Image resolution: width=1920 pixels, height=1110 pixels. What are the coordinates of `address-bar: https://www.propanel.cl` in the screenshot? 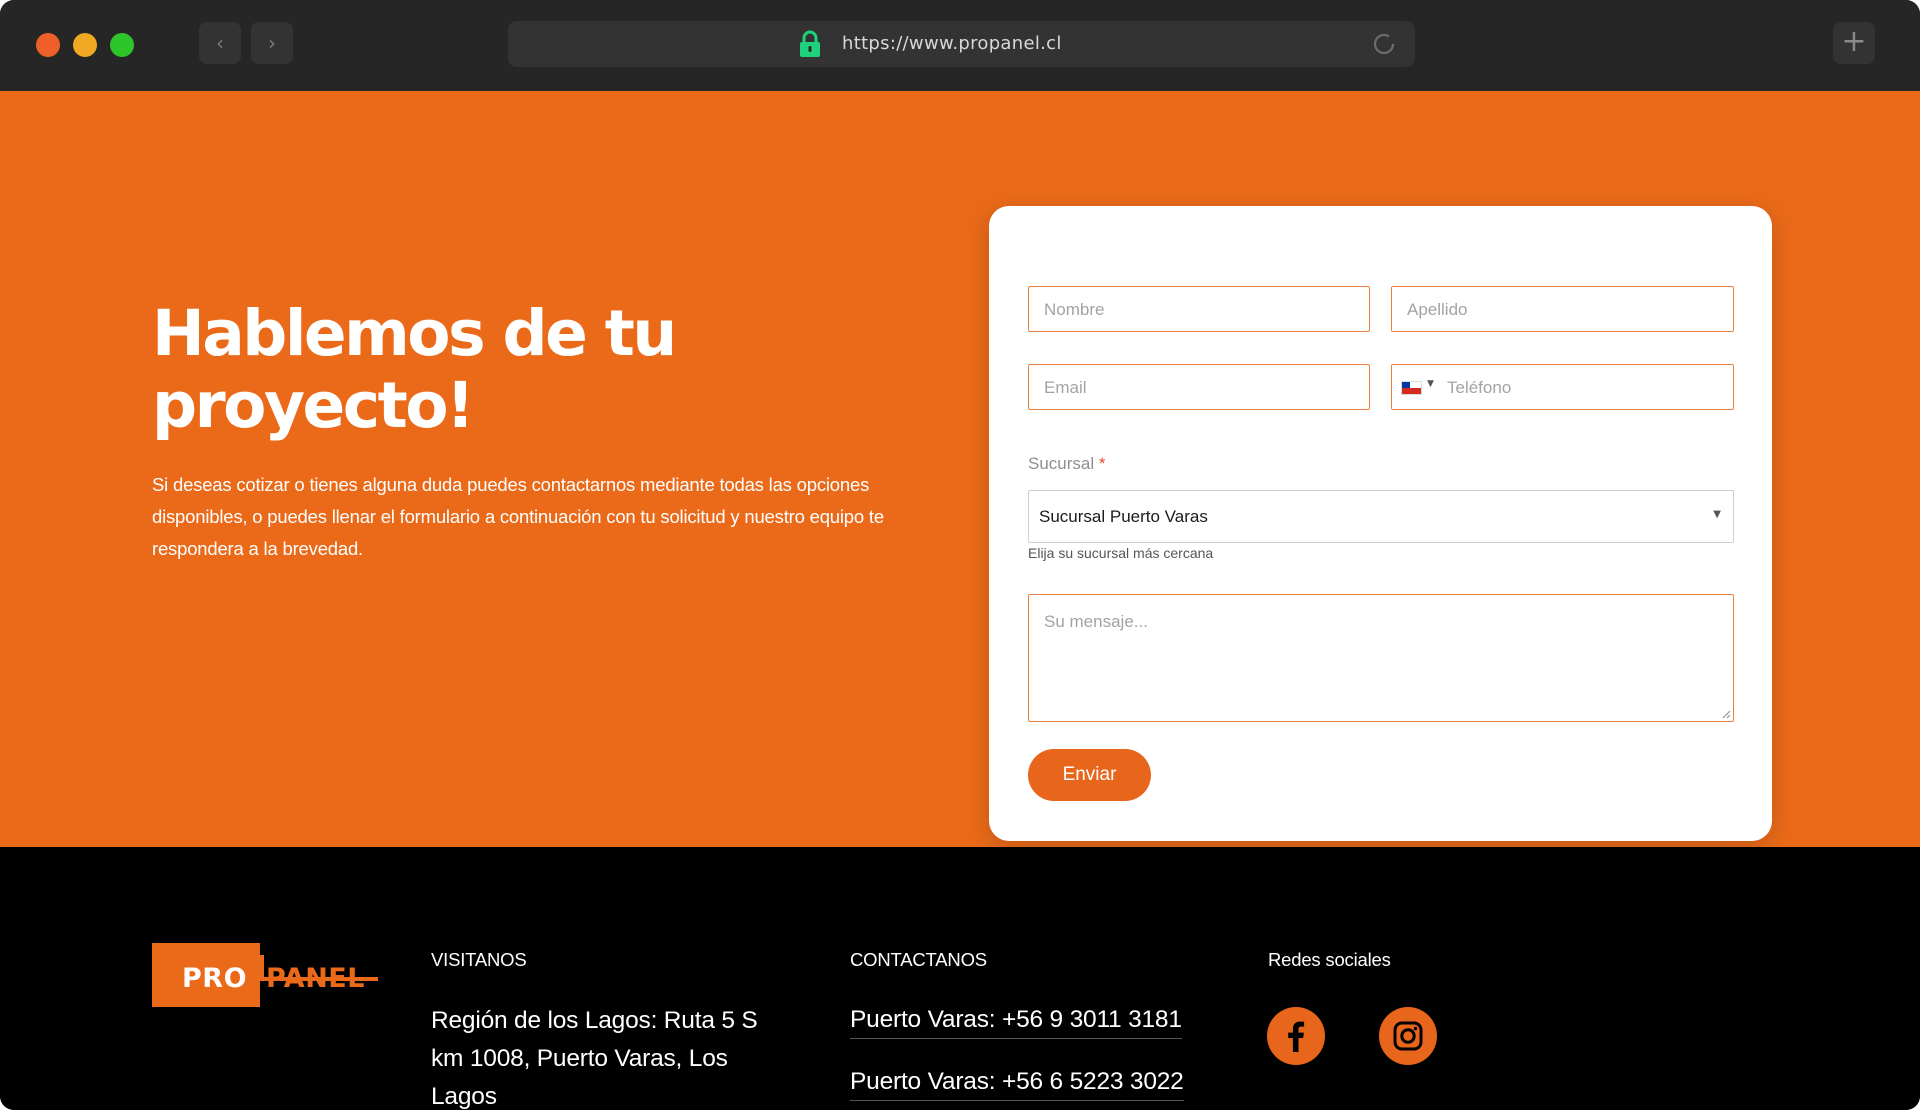 It's located at (961, 44).